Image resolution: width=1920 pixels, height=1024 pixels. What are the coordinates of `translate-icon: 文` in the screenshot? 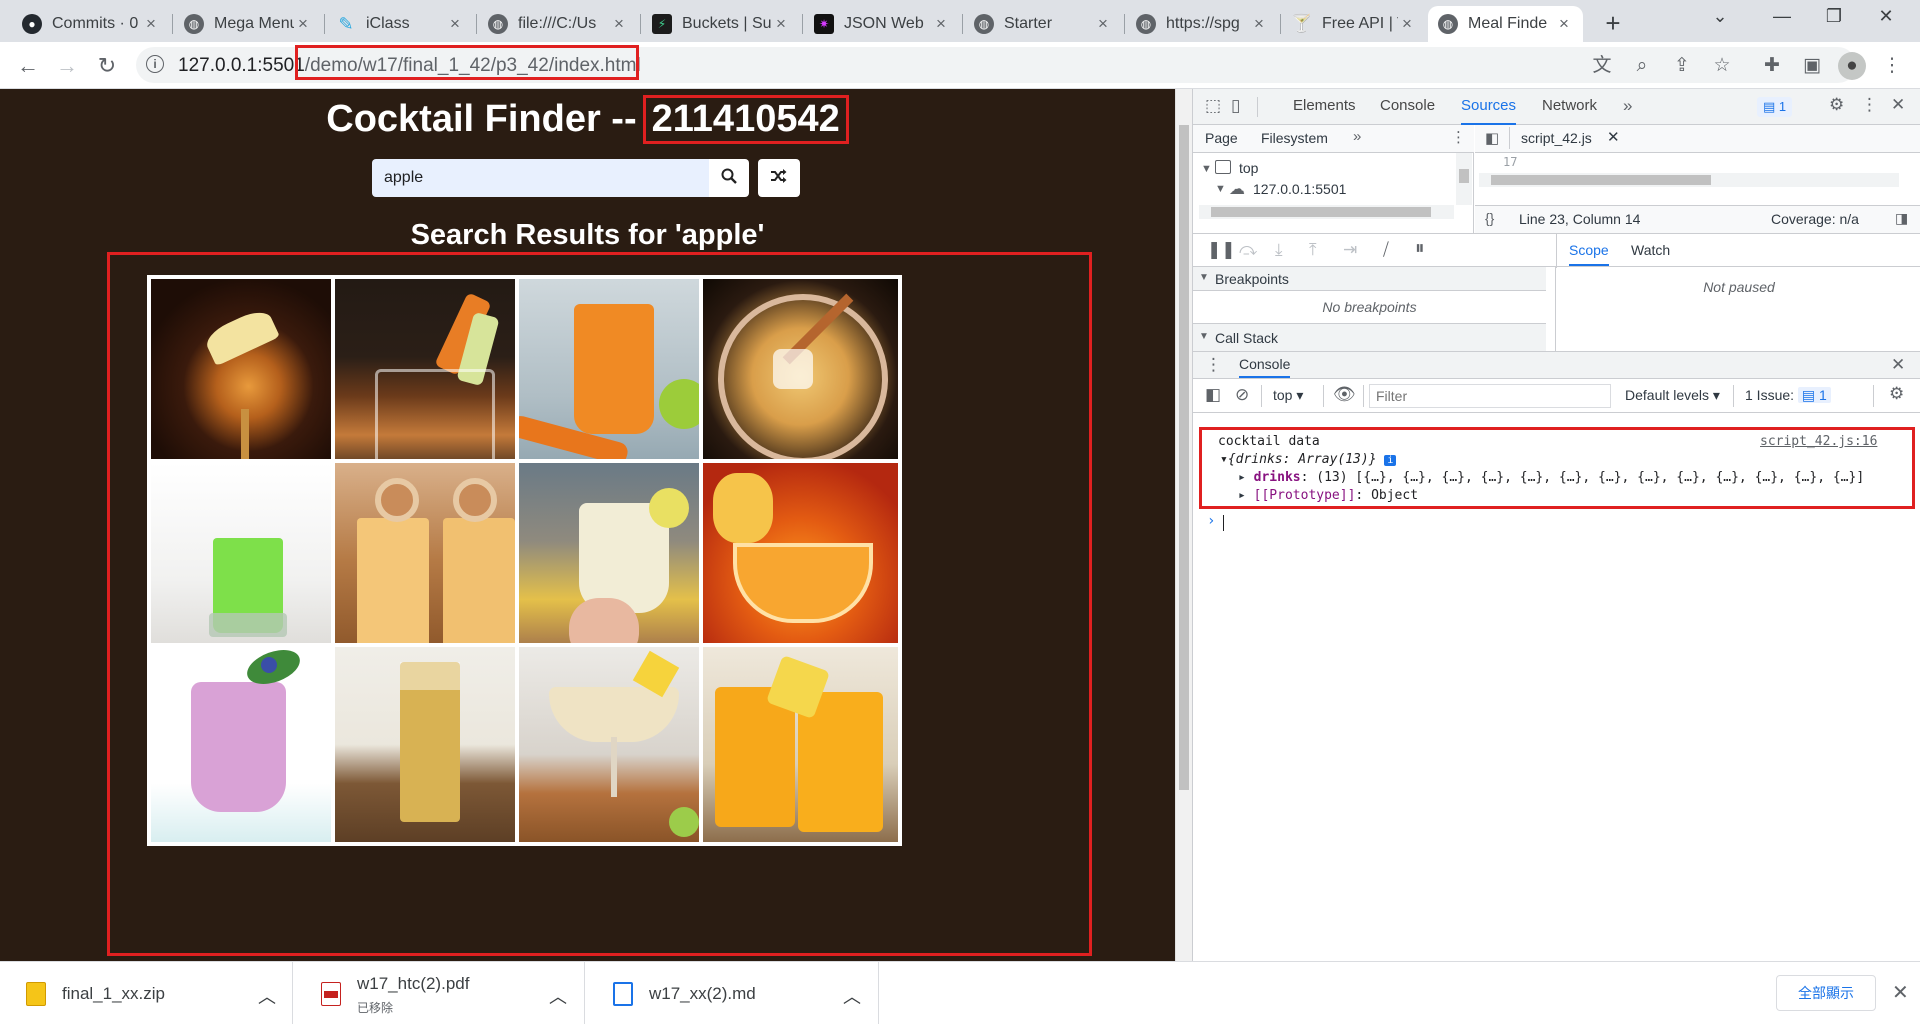 It's located at (1602, 66).